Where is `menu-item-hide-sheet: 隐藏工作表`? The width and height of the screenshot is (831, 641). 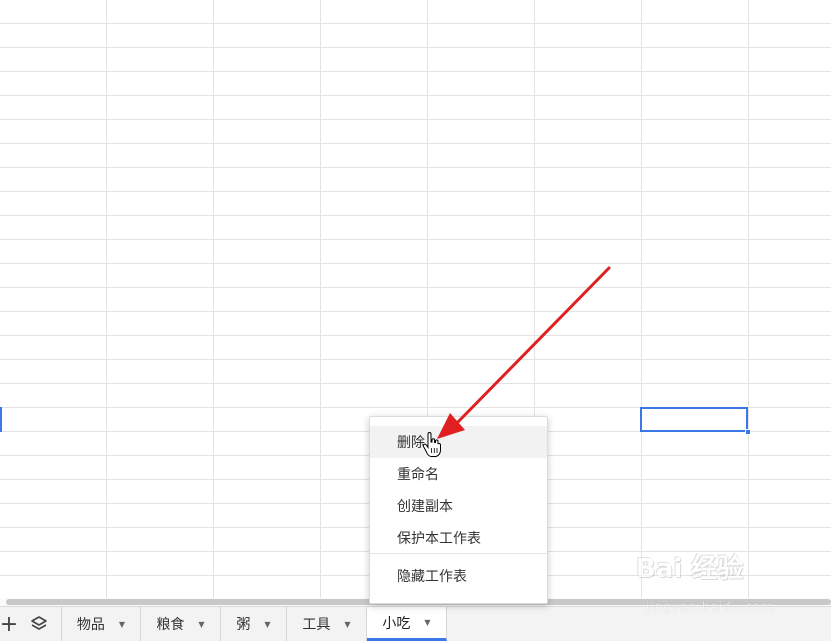
menu-item-hide-sheet: 隐藏工作表 is located at coordinates (458, 576).